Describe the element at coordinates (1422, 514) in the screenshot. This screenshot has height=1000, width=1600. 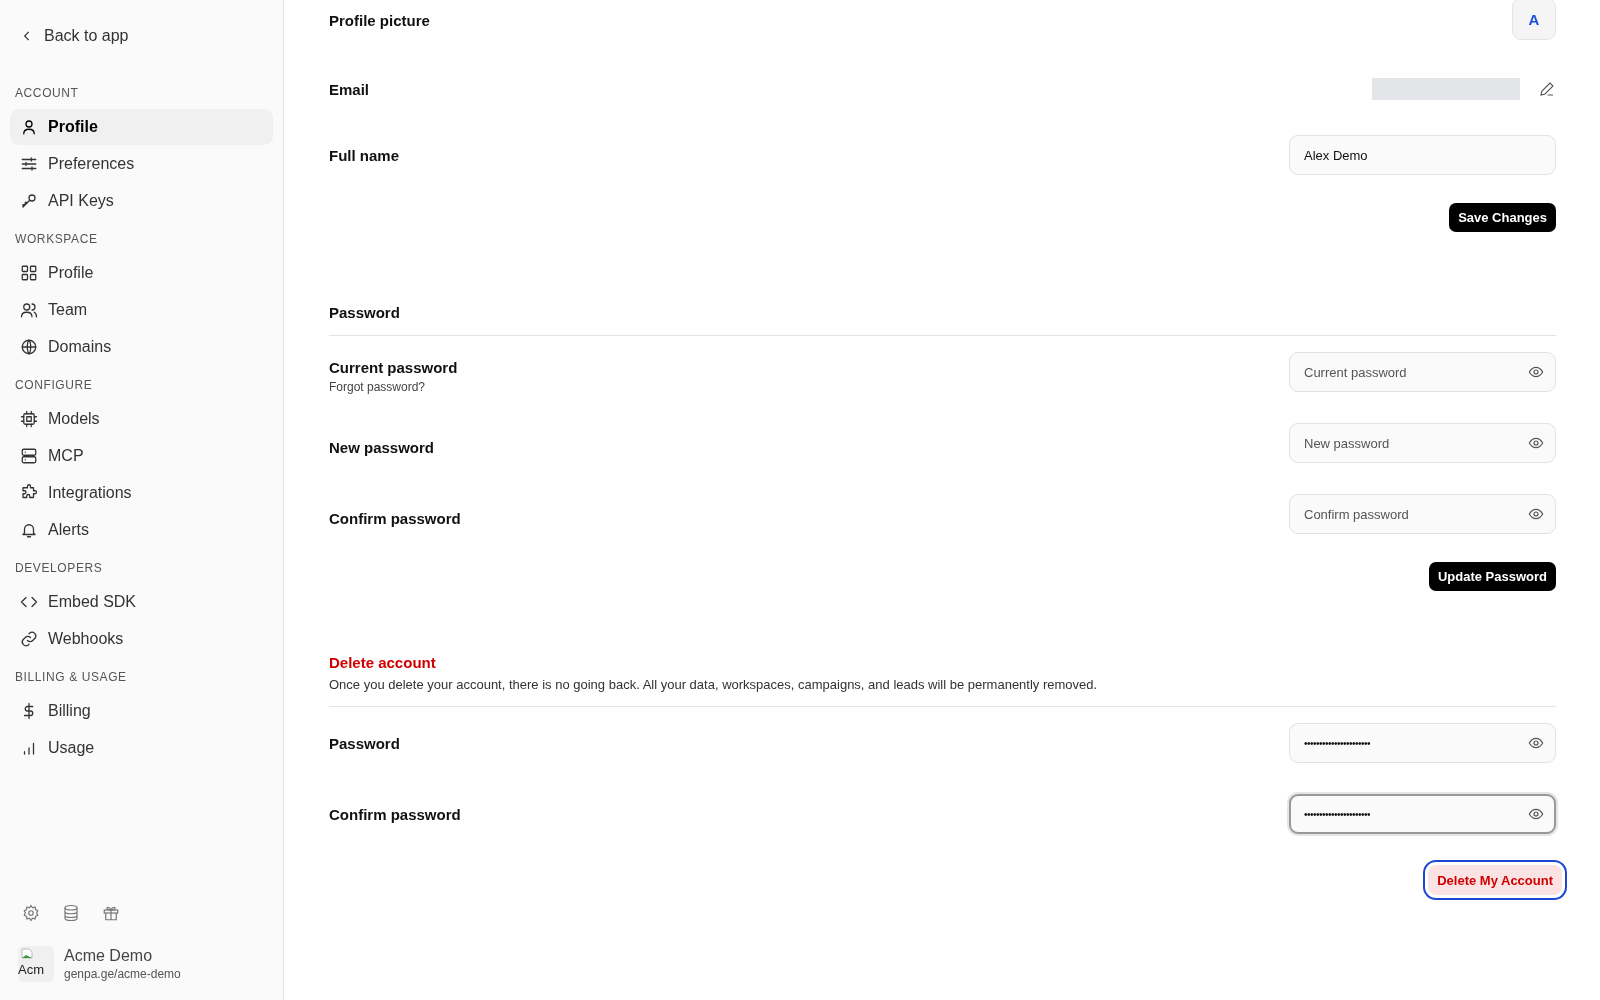
I see `password-field: Confirm password` at that location.